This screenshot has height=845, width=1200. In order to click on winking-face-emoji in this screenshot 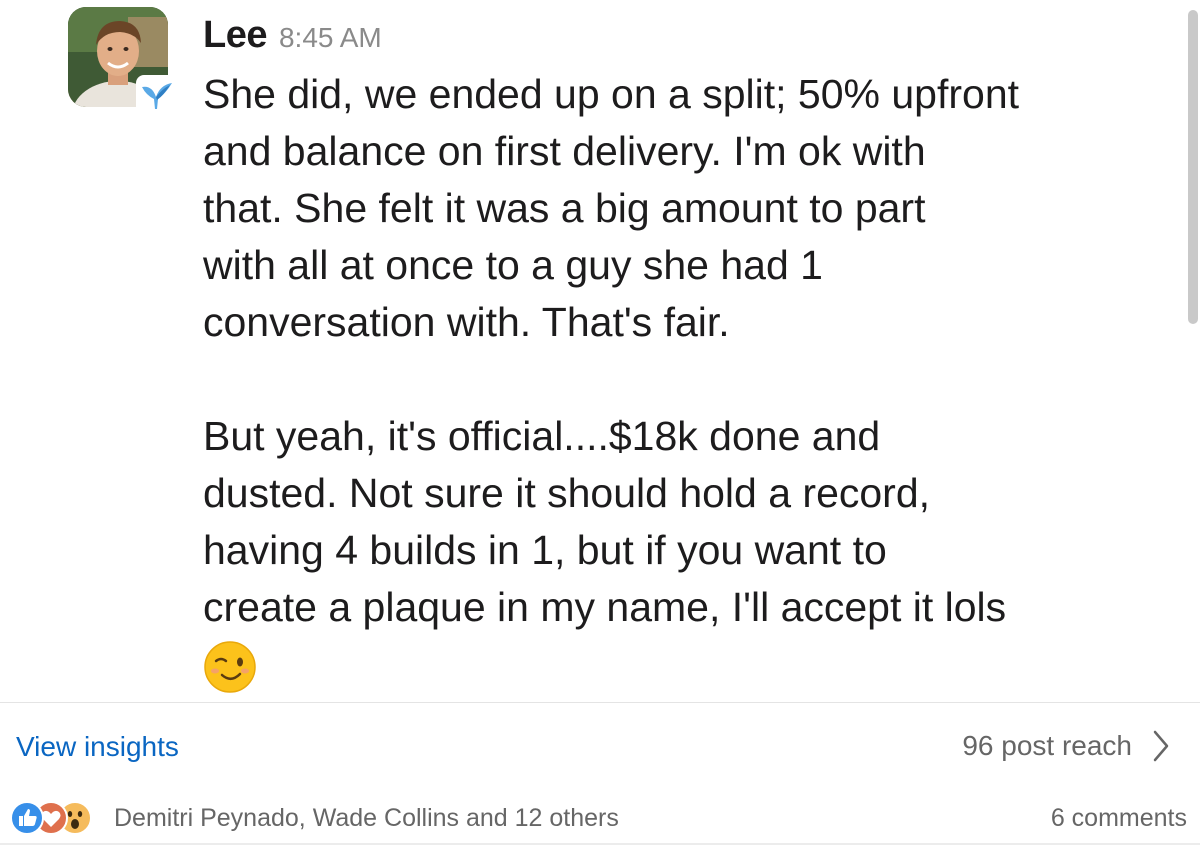, I will do `click(230, 667)`.